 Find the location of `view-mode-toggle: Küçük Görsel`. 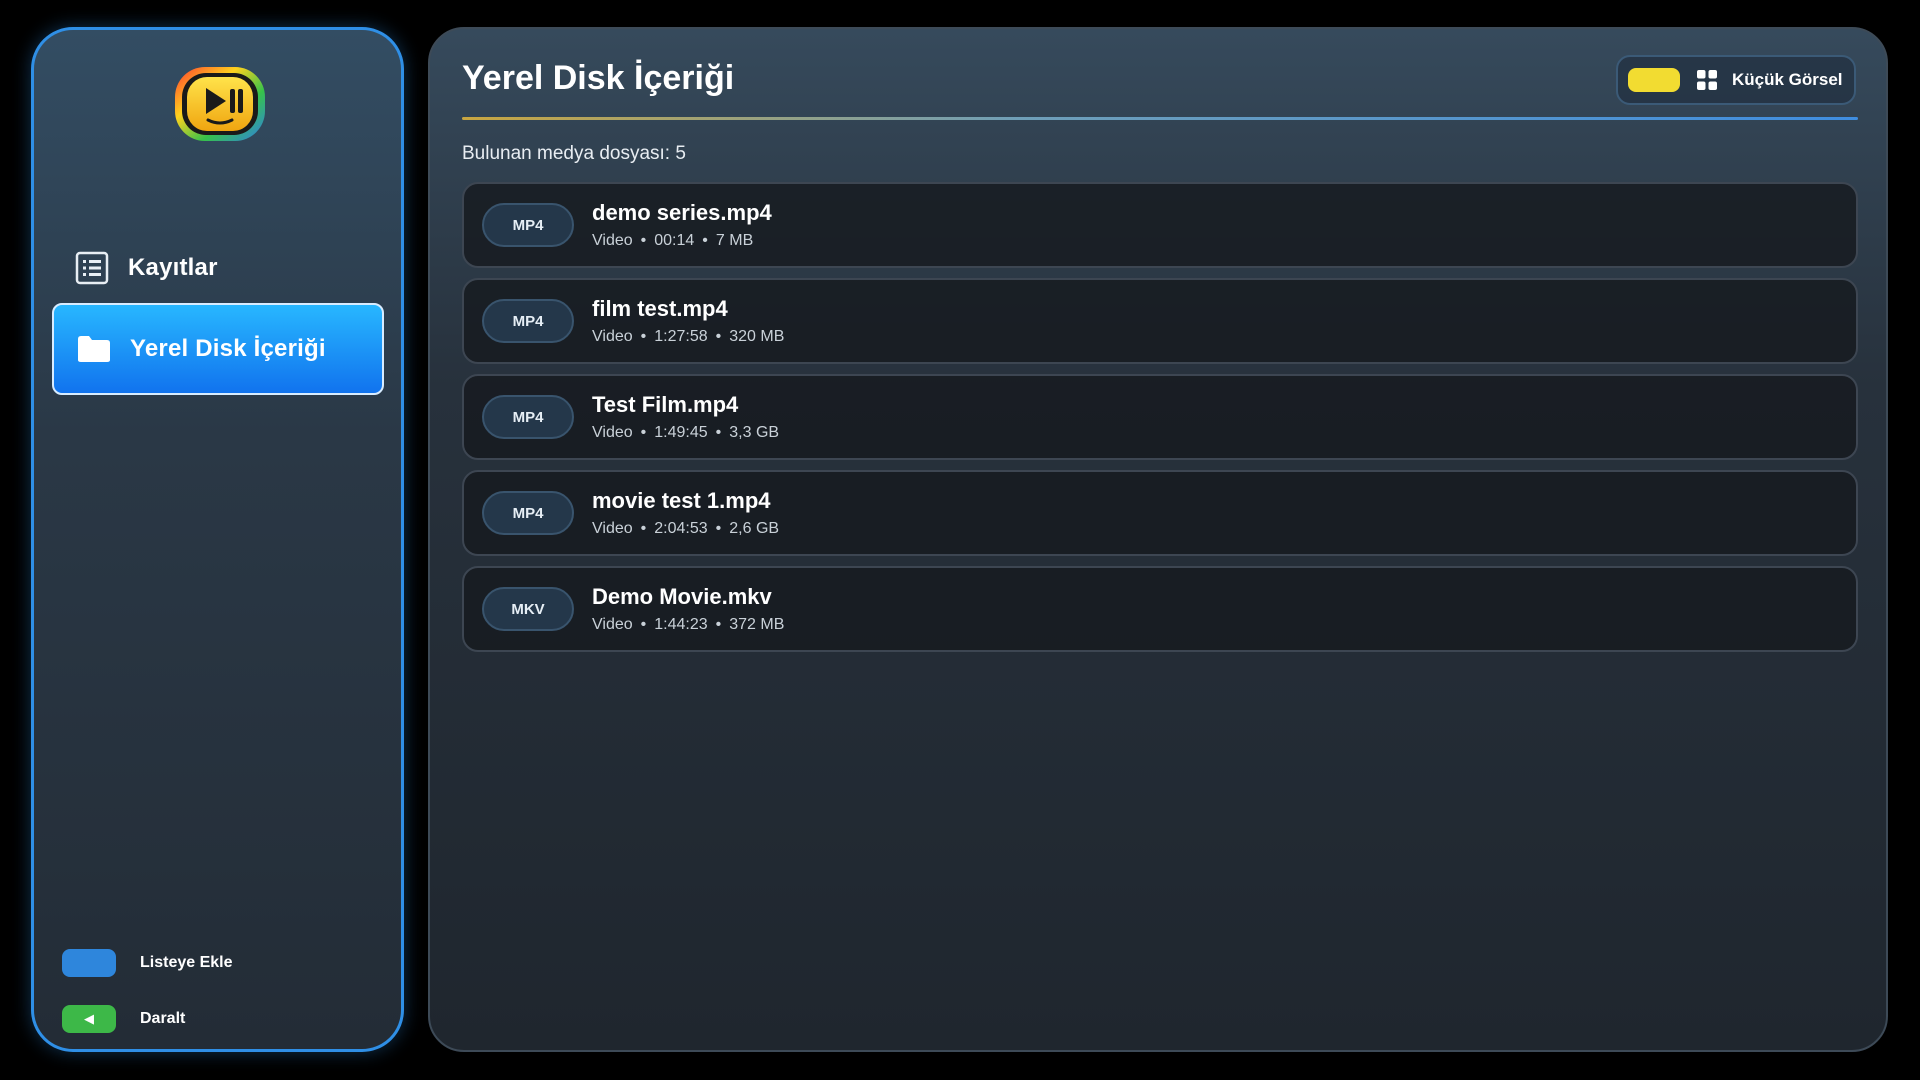

view-mode-toggle: Küçük Görsel is located at coordinates (1736, 80).